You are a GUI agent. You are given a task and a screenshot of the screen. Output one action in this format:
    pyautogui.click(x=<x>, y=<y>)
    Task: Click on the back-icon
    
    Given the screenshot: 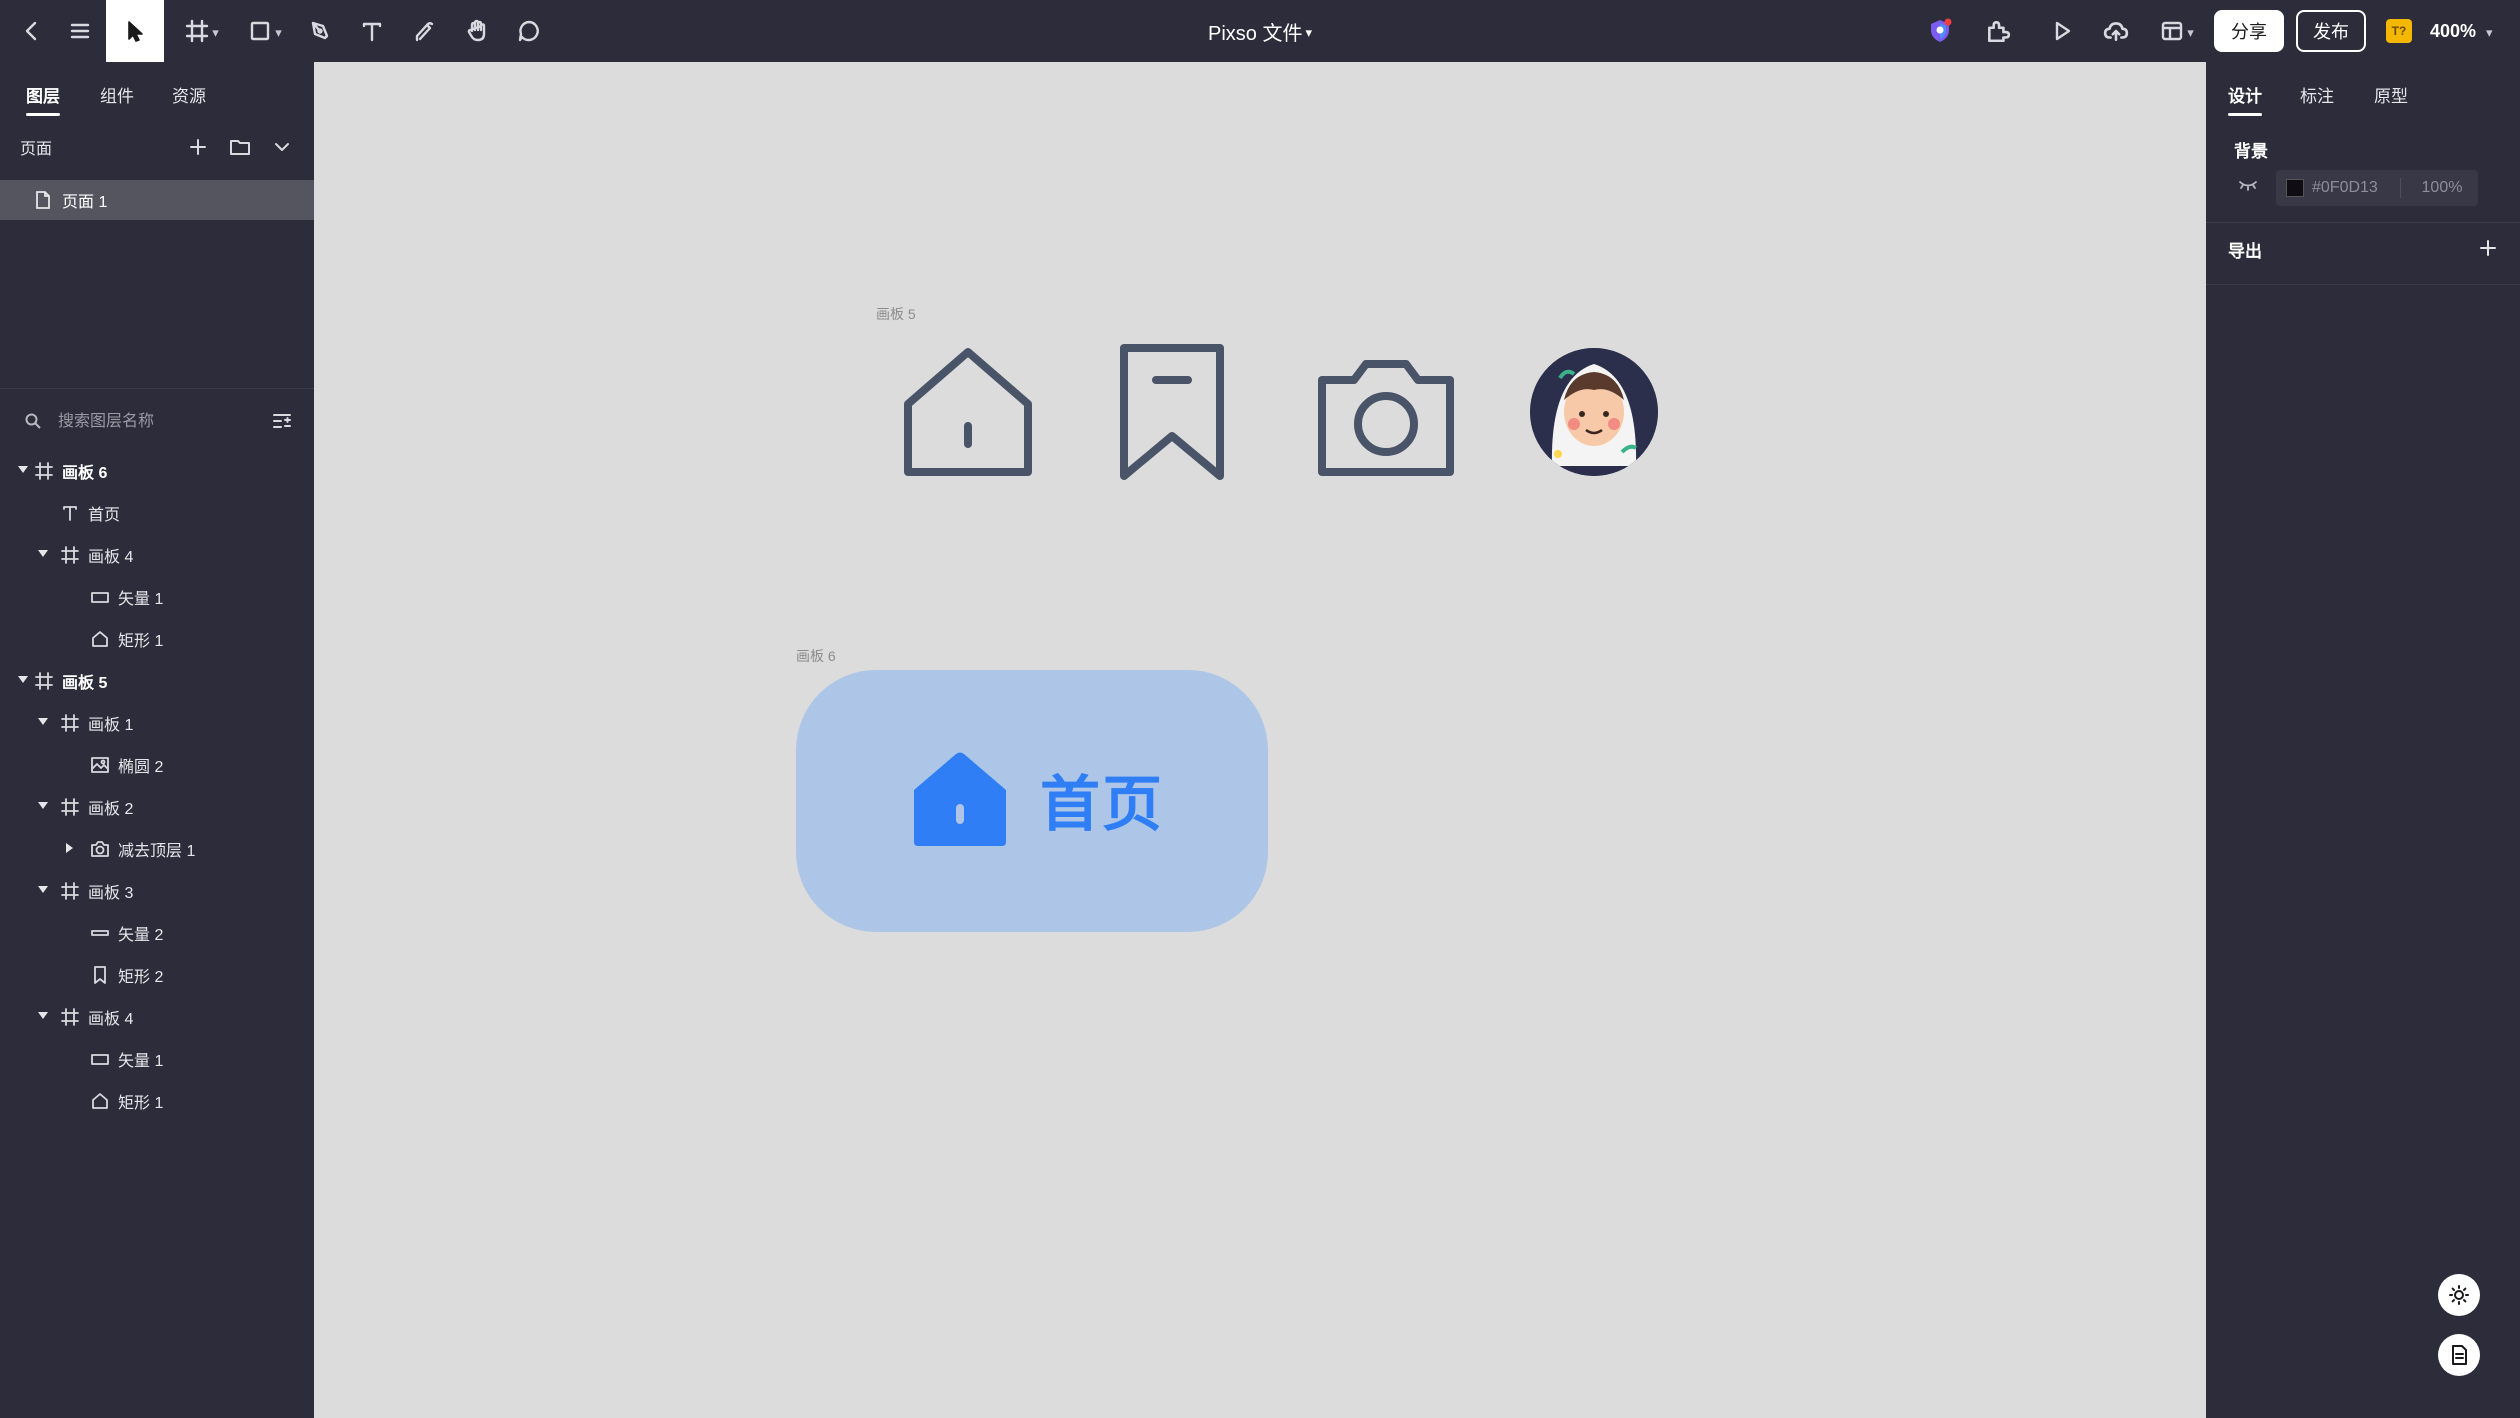 What is the action you would take?
    pyautogui.click(x=32, y=31)
    